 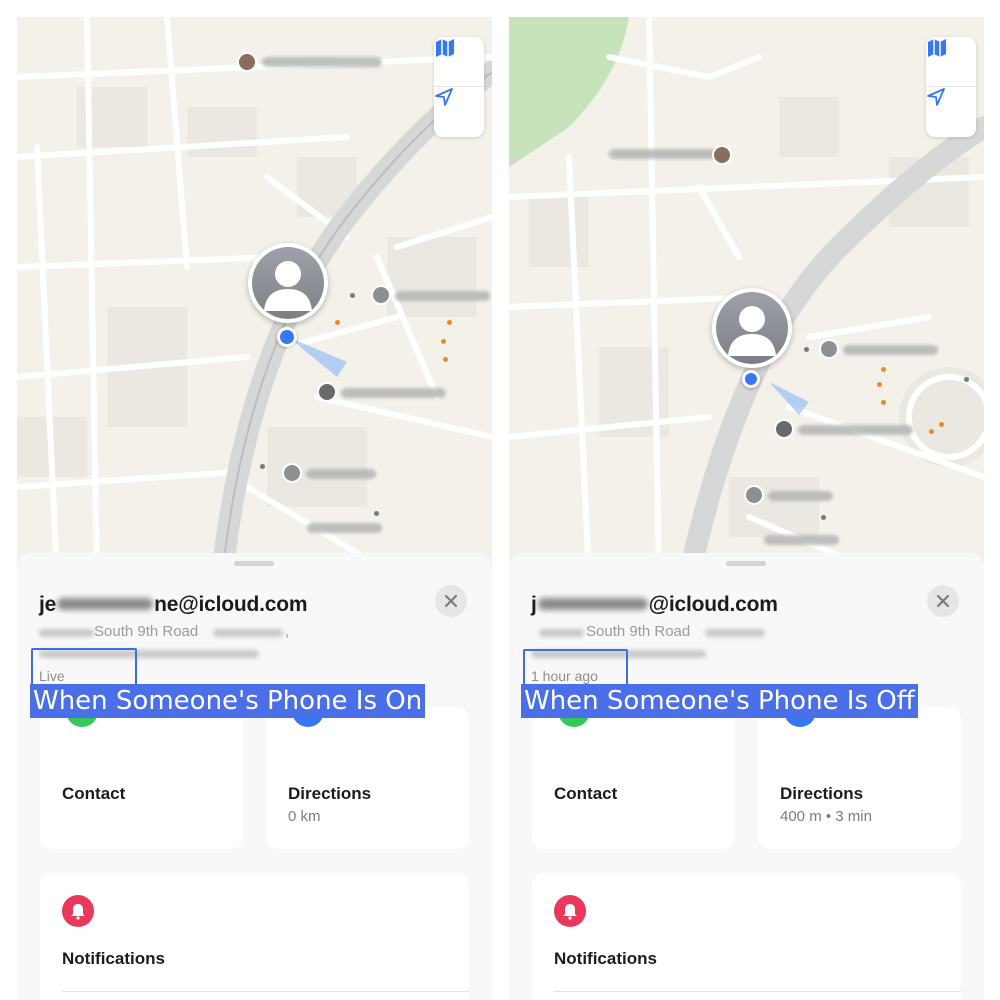 What do you see at coordinates (859, 772) in the screenshot?
I see `directions-card: Directions 400 m • 3 min` at bounding box center [859, 772].